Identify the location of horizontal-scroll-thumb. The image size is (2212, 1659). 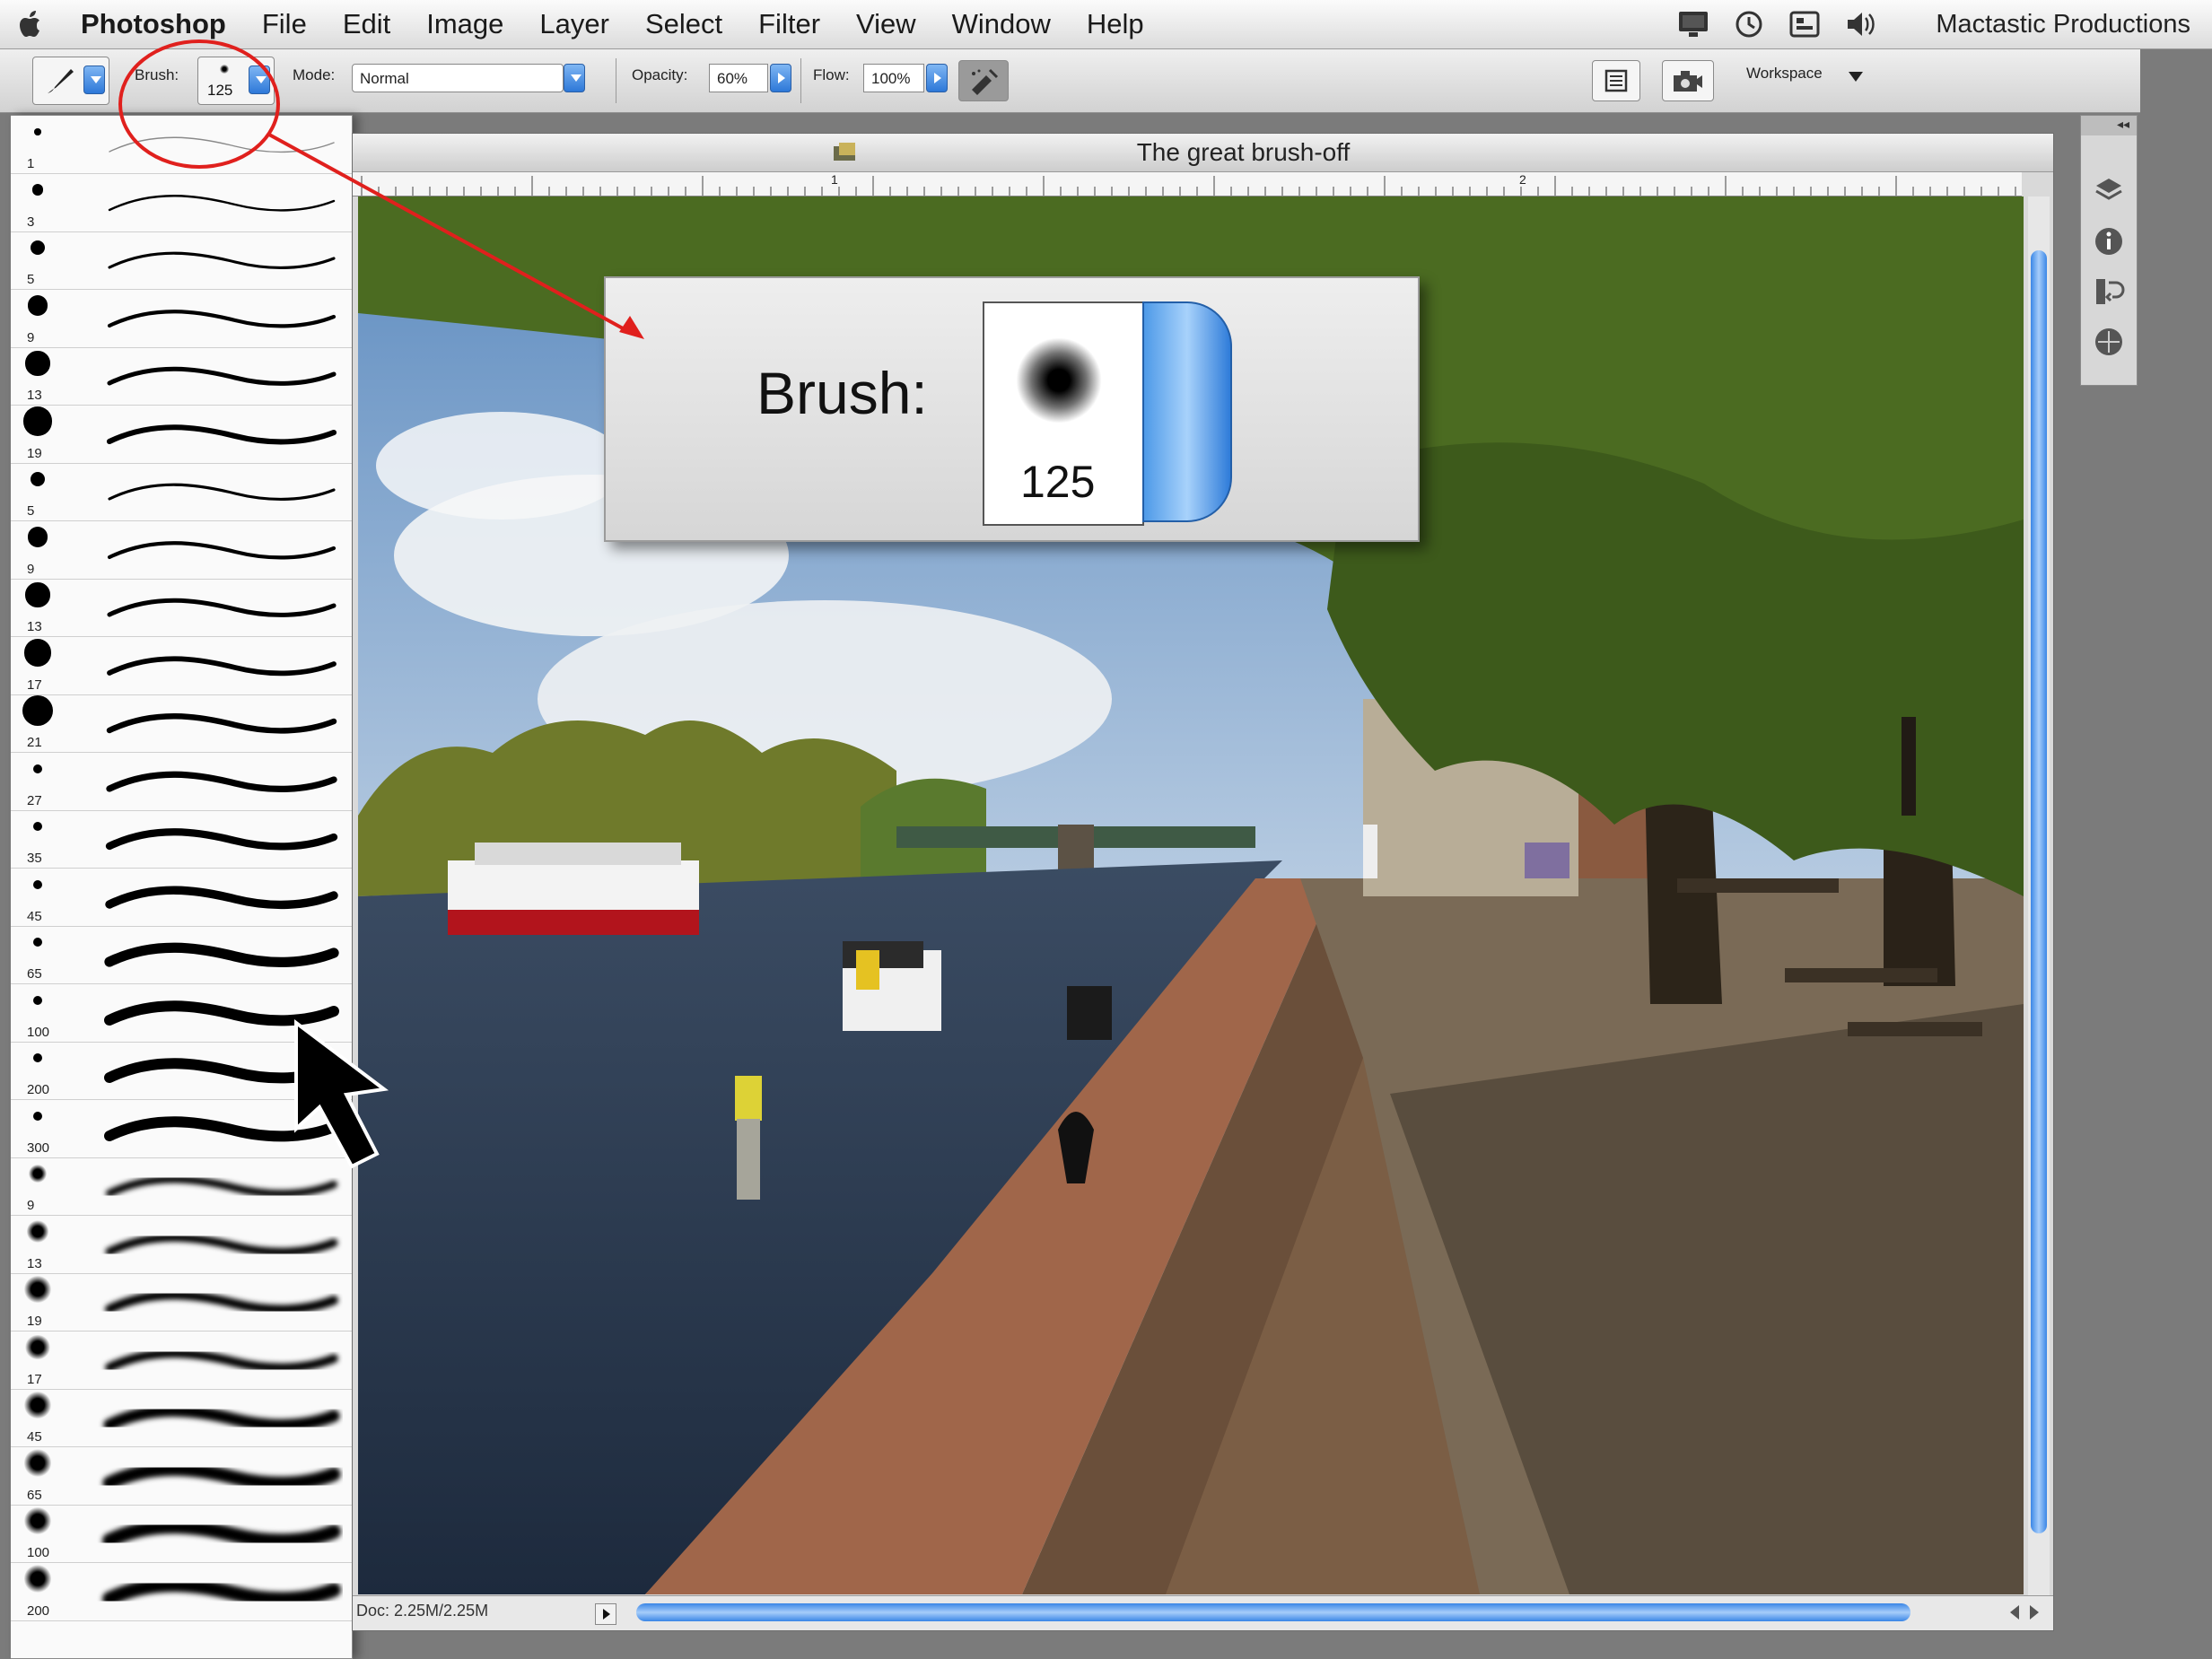
(1273, 1612).